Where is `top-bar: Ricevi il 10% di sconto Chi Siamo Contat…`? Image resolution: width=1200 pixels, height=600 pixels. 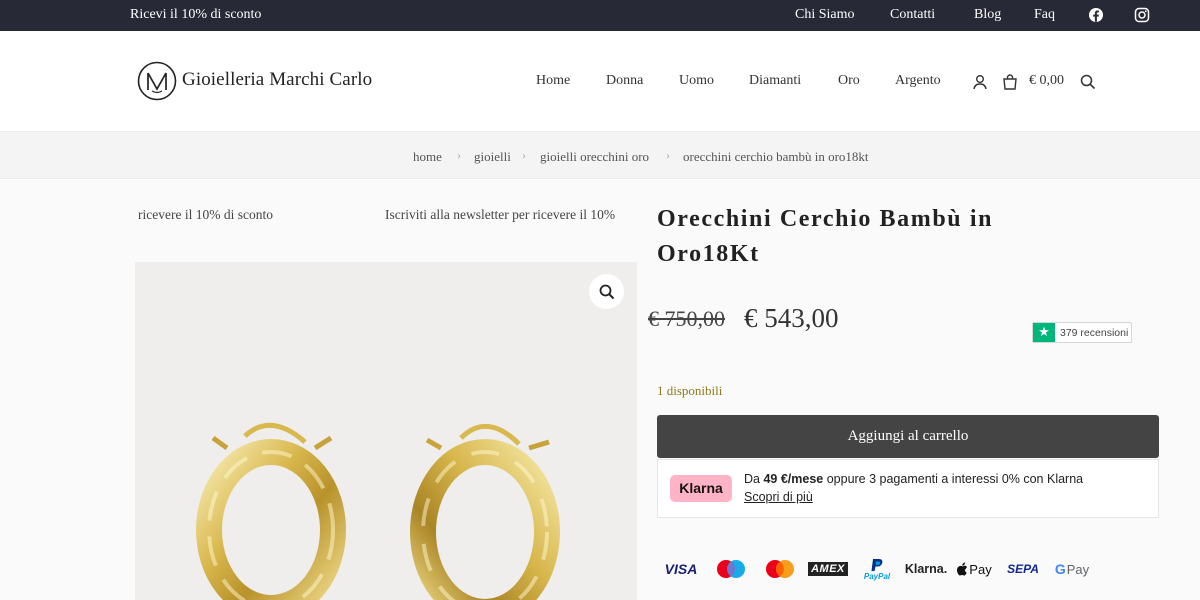
top-bar: Ricevi il 10% di sconto Chi Siamo Contat… is located at coordinates (600, 15).